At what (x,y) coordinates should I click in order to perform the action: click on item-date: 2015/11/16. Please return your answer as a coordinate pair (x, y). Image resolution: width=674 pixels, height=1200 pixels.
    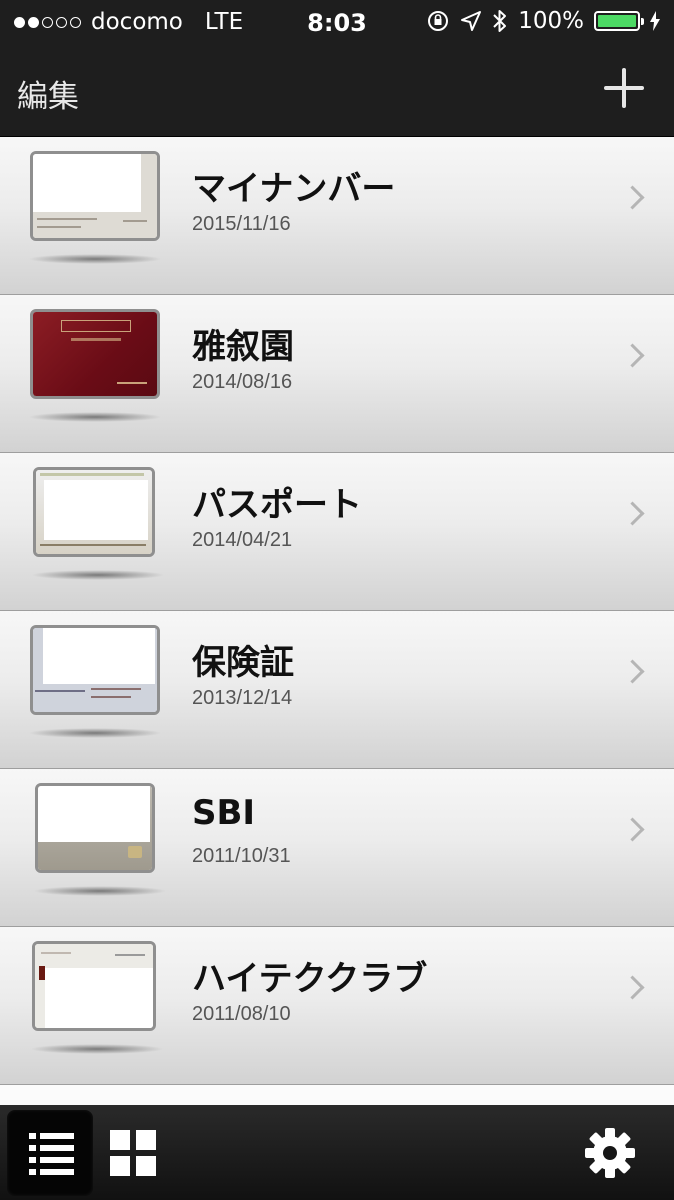
    Looking at the image, I should click on (241, 224).